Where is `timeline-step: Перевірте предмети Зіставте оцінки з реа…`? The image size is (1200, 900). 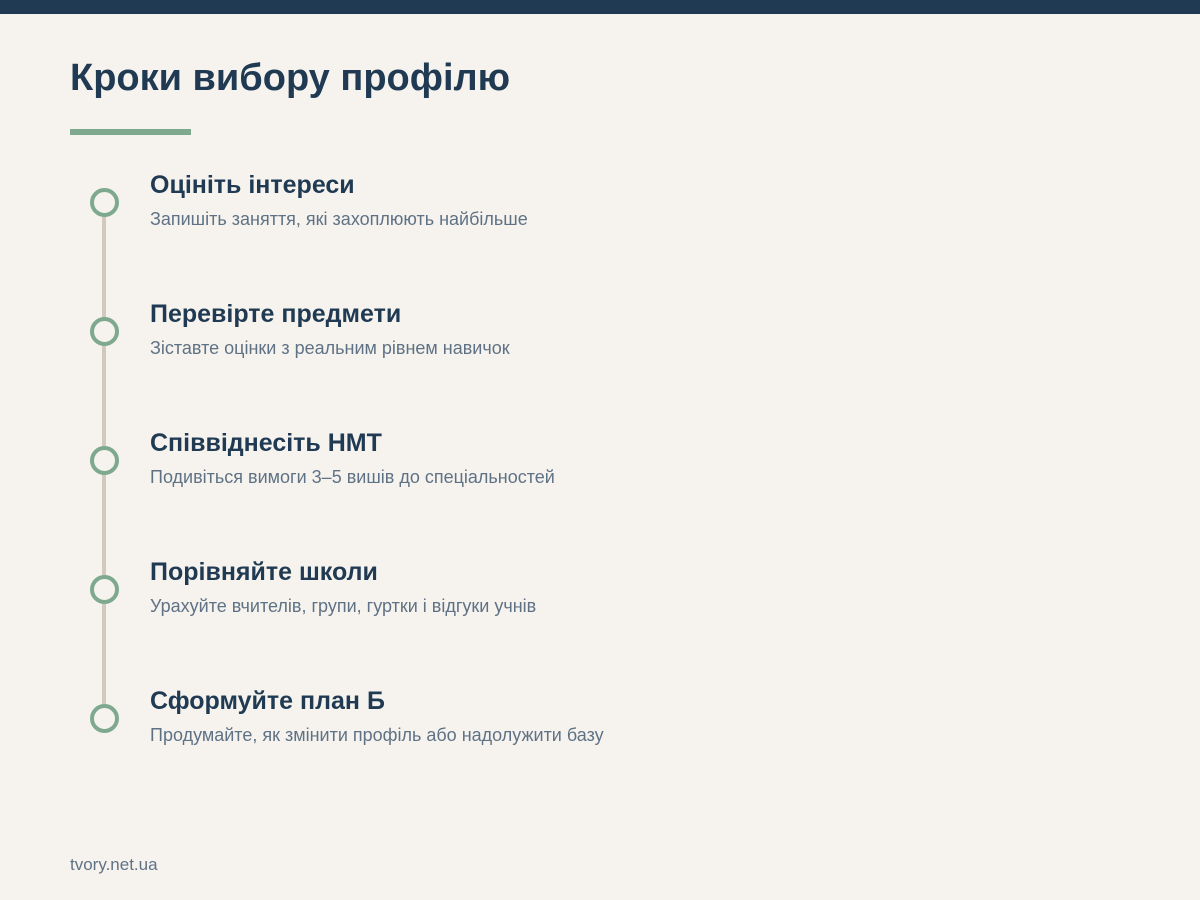
timeline-step: Перевірте предмети Зіставте оцінки з реа… is located at coordinates (600, 347).